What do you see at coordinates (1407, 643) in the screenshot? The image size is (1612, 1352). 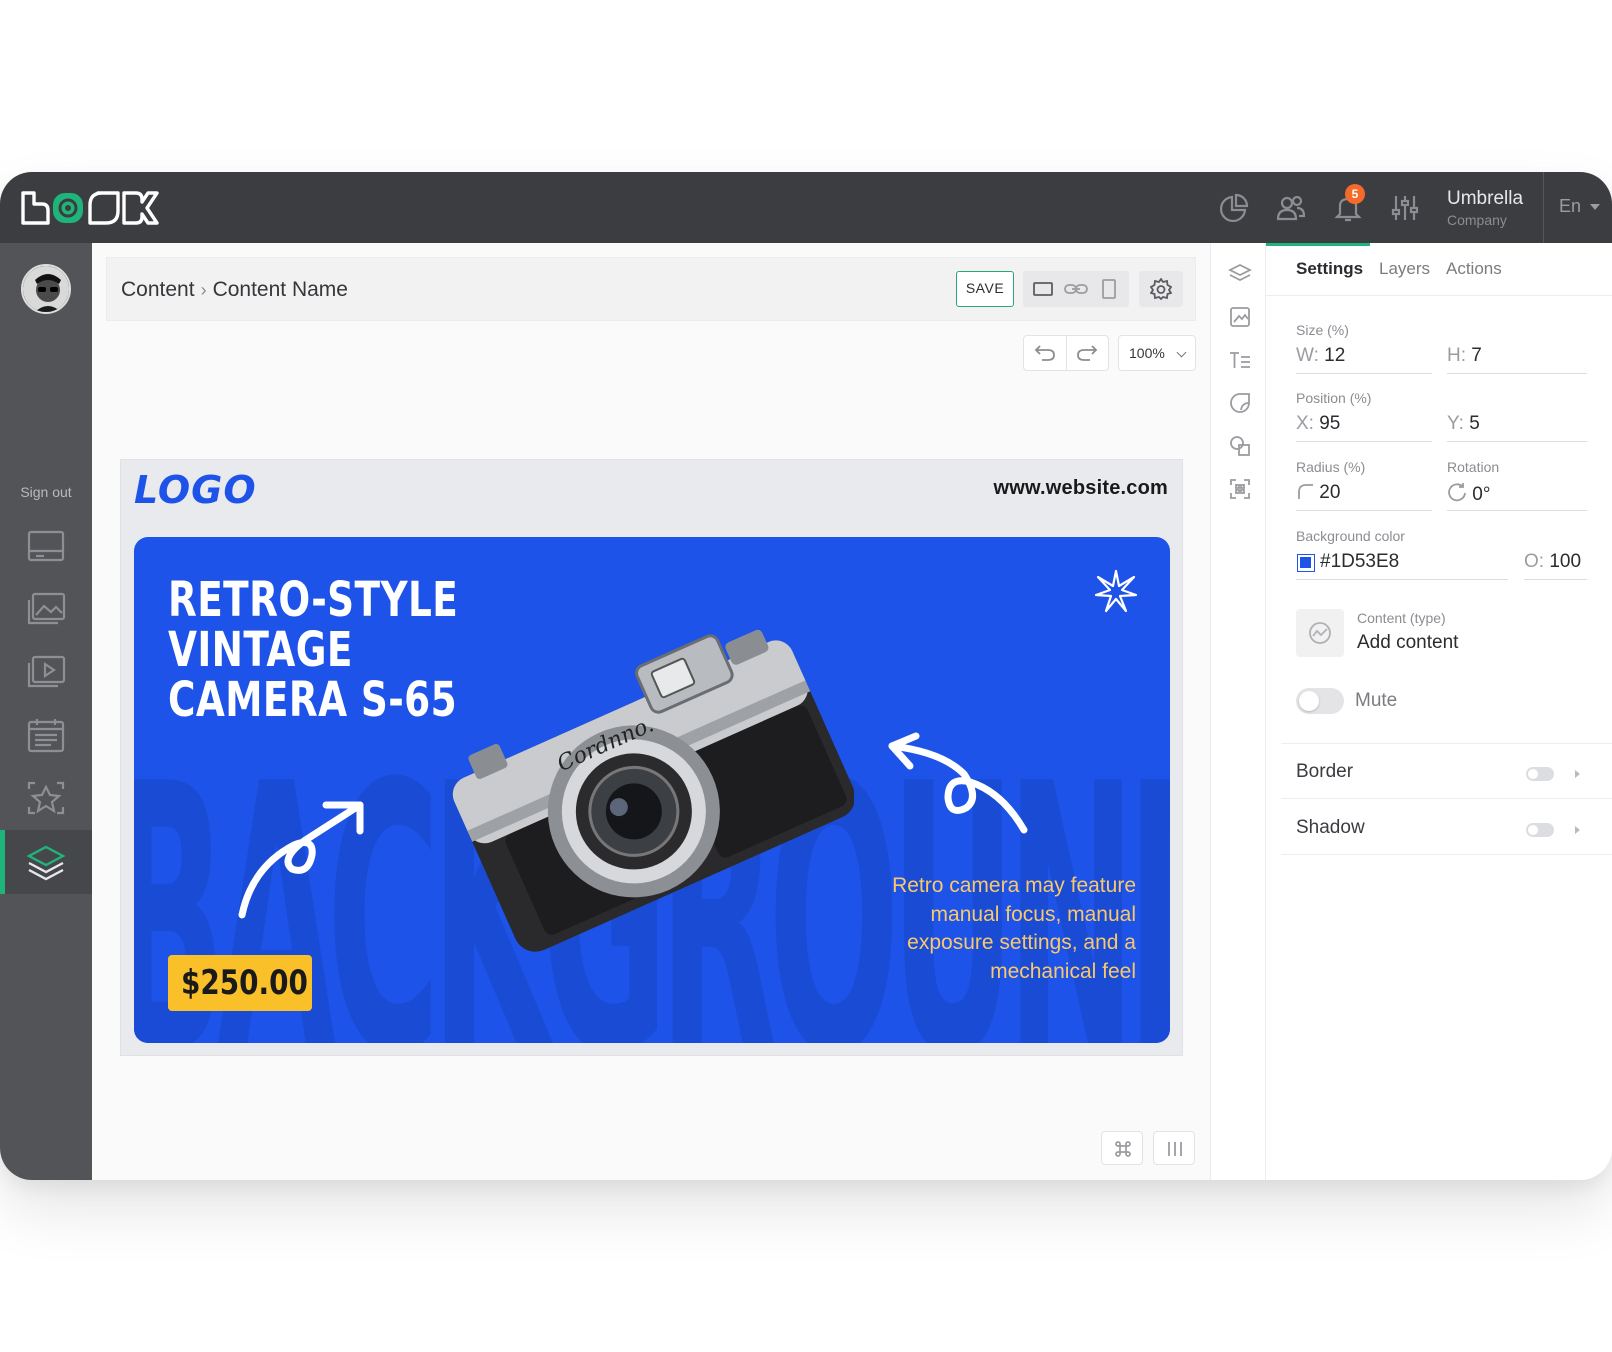 I see `add-content-link: Add content` at bounding box center [1407, 643].